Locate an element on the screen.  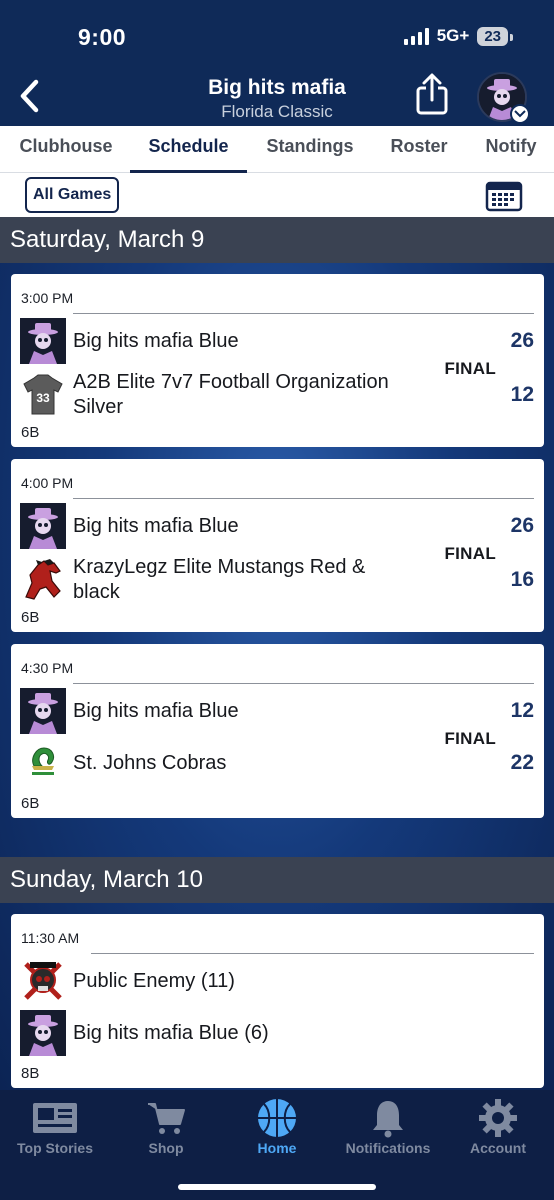
team-row-away: Big hits mafia Blue (6) is located at coordinates (276, 1033).